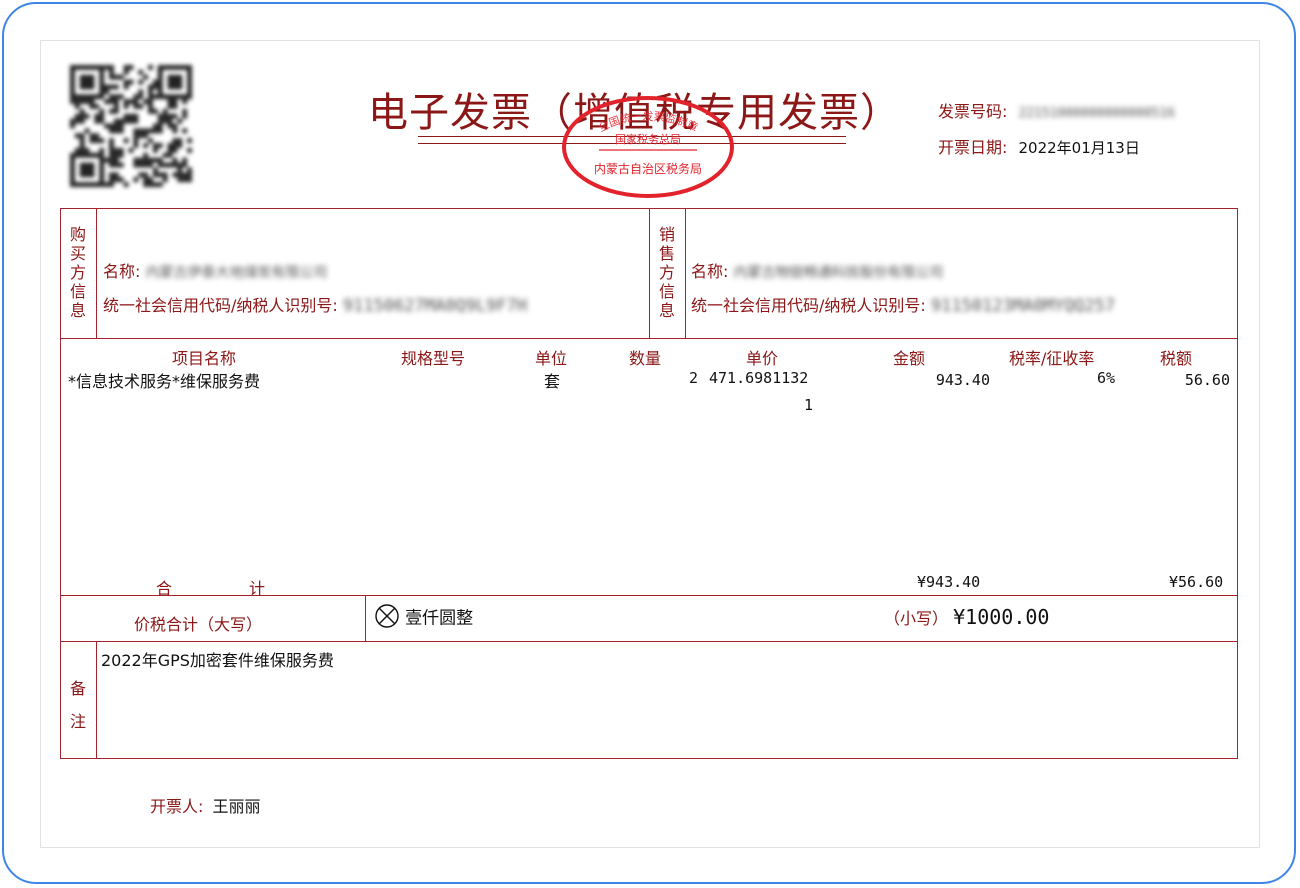 The height and width of the screenshot is (888, 1300). What do you see at coordinates (131, 126) in the screenshot?
I see `qr-code` at bounding box center [131, 126].